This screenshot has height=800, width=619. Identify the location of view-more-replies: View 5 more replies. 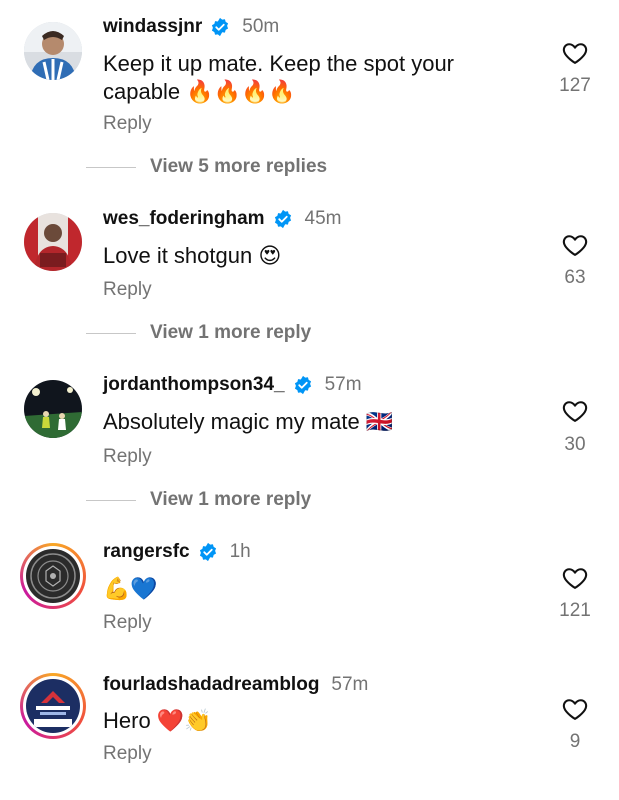
(206, 167).